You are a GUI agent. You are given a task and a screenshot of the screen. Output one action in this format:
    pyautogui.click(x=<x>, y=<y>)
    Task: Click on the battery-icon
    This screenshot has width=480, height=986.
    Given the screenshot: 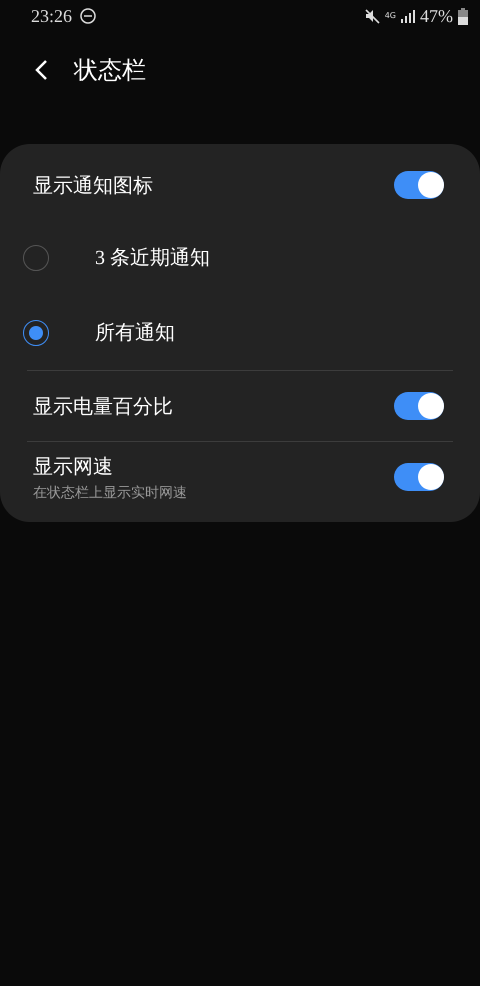 What is the action you would take?
    pyautogui.click(x=463, y=16)
    